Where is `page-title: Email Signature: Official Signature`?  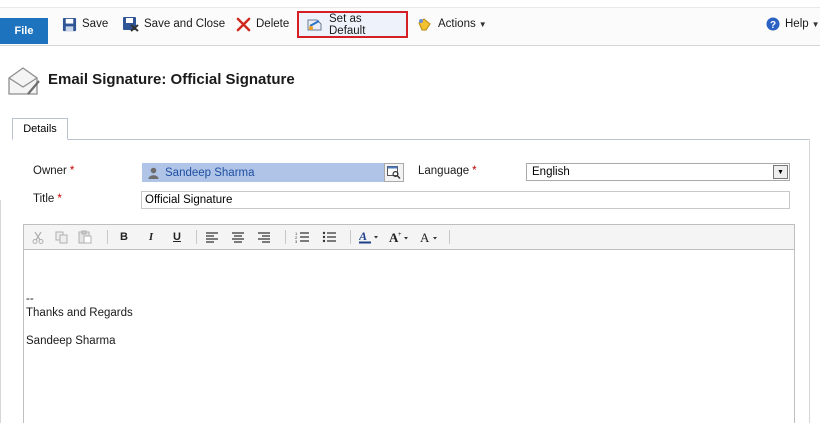
page-title: Email Signature: Official Signature is located at coordinates (171, 79).